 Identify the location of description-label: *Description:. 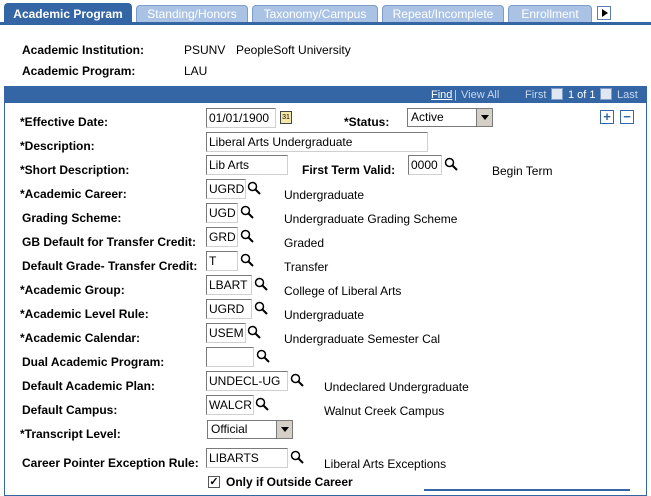
(57, 146).